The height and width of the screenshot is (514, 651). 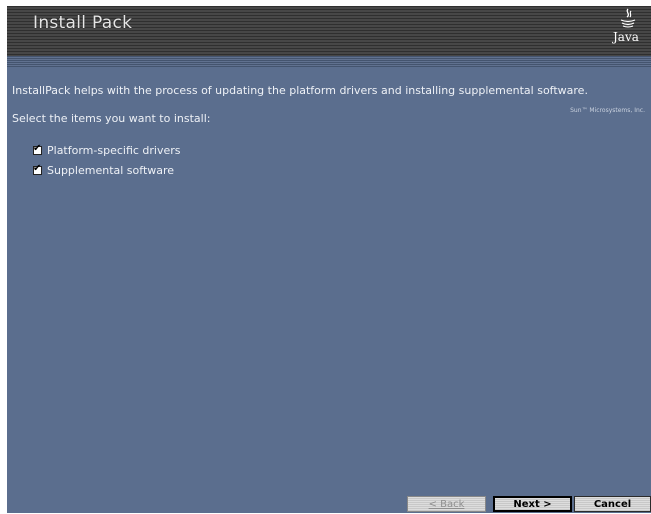 What do you see at coordinates (446, 504) in the screenshot?
I see `back-button: < Back` at bounding box center [446, 504].